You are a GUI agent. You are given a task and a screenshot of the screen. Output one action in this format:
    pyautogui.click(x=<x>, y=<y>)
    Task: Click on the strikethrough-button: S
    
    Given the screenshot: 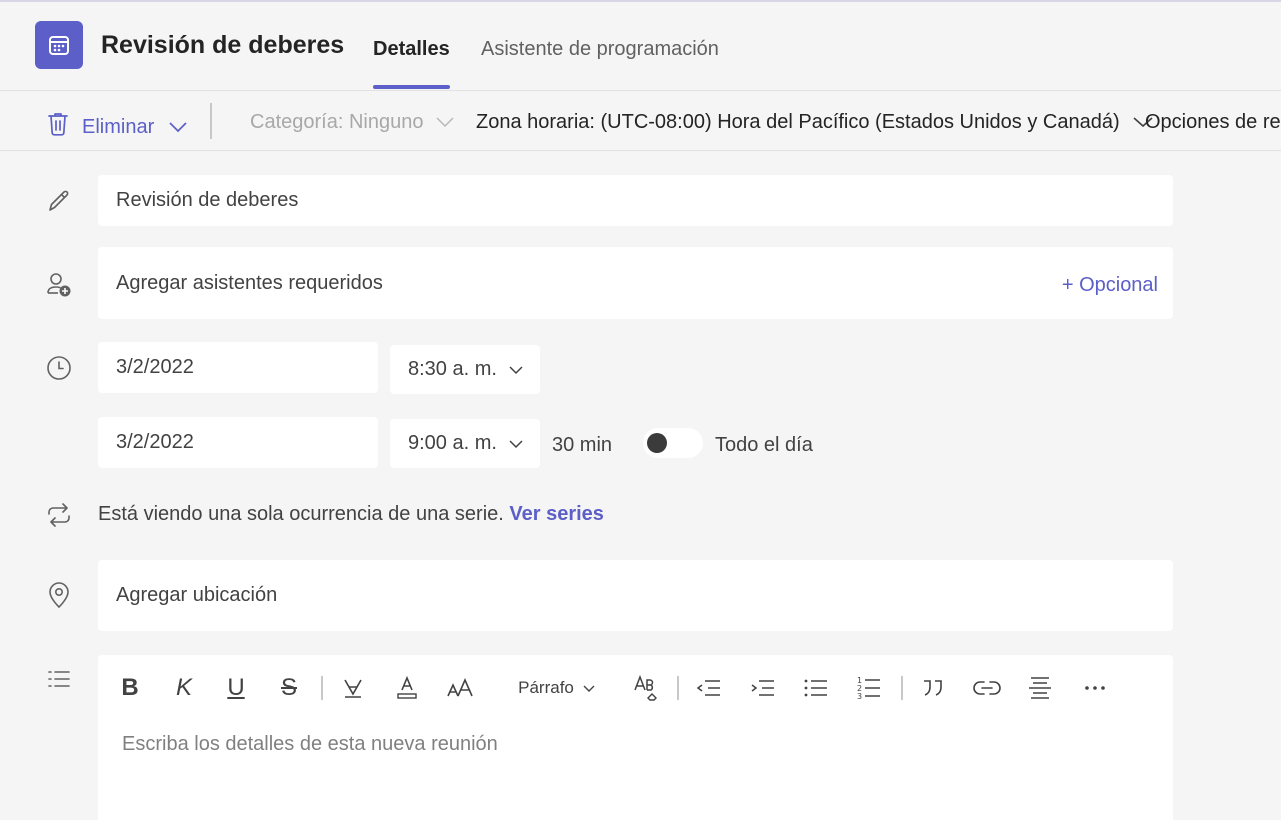 What is the action you would take?
    pyautogui.click(x=289, y=688)
    